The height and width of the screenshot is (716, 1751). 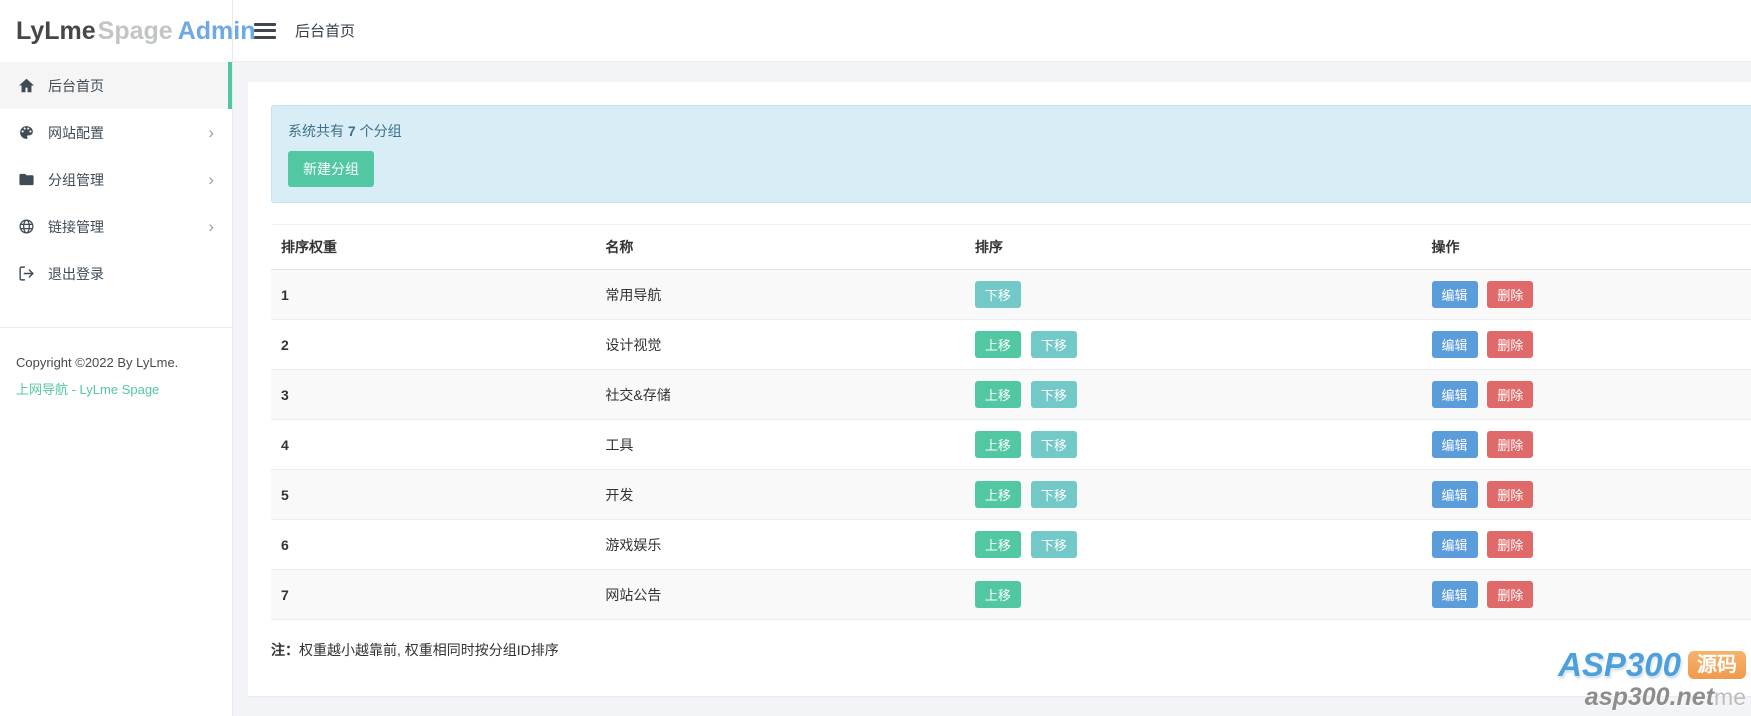 I want to click on header-sort: 排序, so click(x=1193, y=247).